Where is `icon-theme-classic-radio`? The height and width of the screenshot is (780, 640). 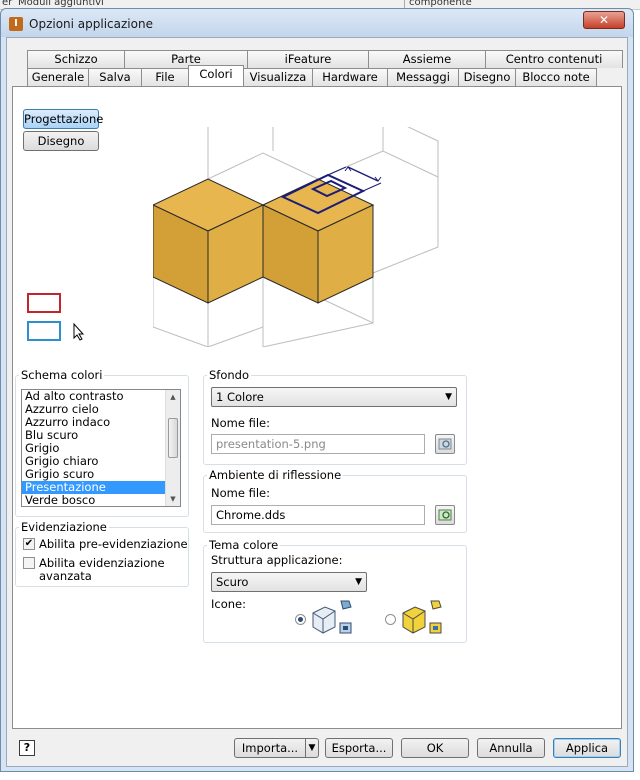 icon-theme-classic-radio is located at coordinates (300, 619).